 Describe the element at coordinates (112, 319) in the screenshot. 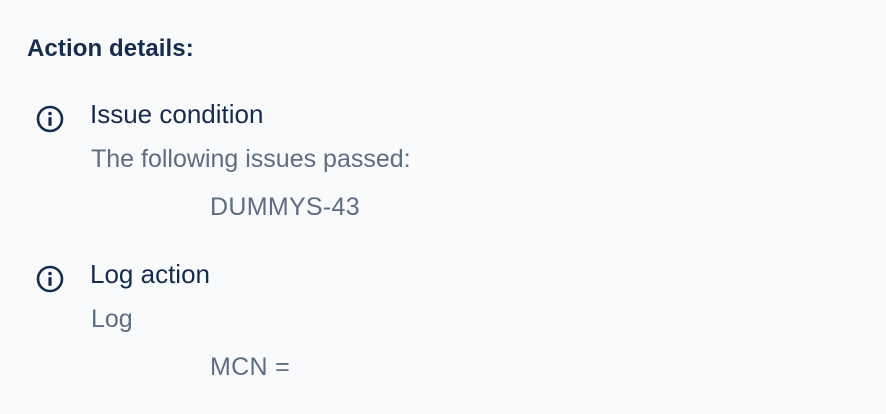

I see `action-entry-subtitle: Log` at that location.